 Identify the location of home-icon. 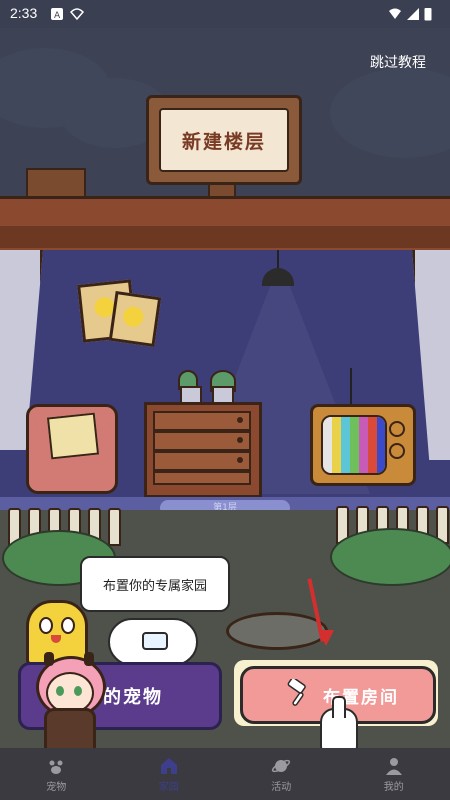
(168, 765).